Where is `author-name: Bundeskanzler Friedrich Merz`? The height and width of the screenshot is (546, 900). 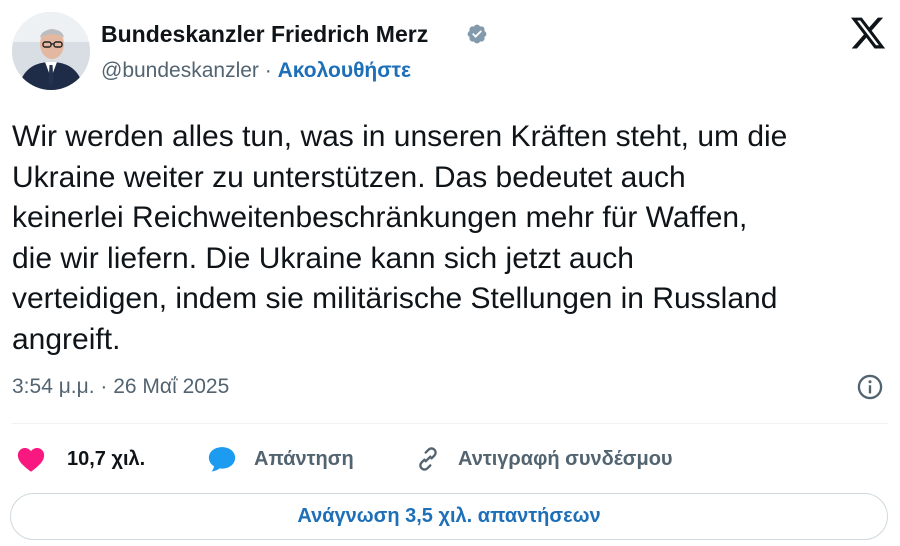 author-name: Bundeskanzler Friedrich Merz is located at coordinates (264, 34).